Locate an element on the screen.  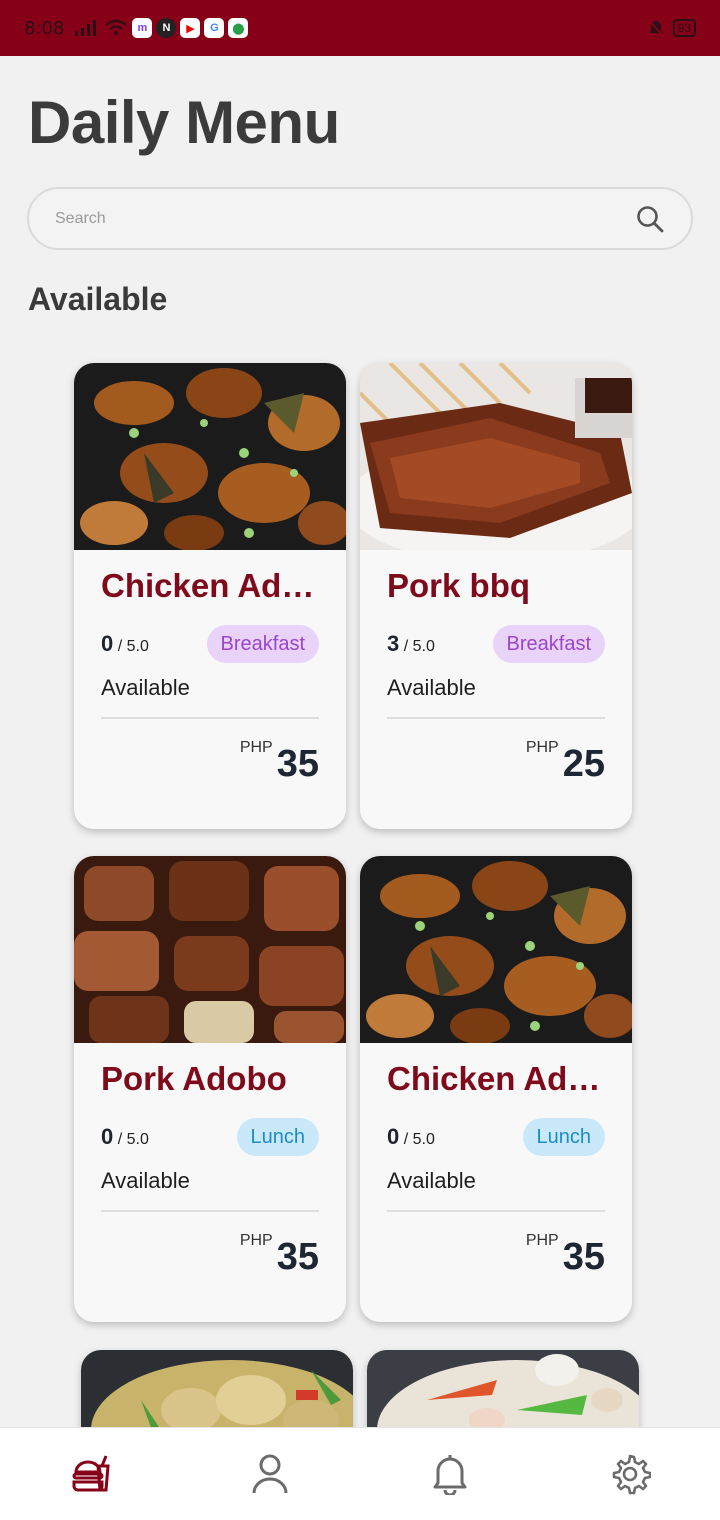
battery-indicator: 93 is located at coordinates (684, 28).